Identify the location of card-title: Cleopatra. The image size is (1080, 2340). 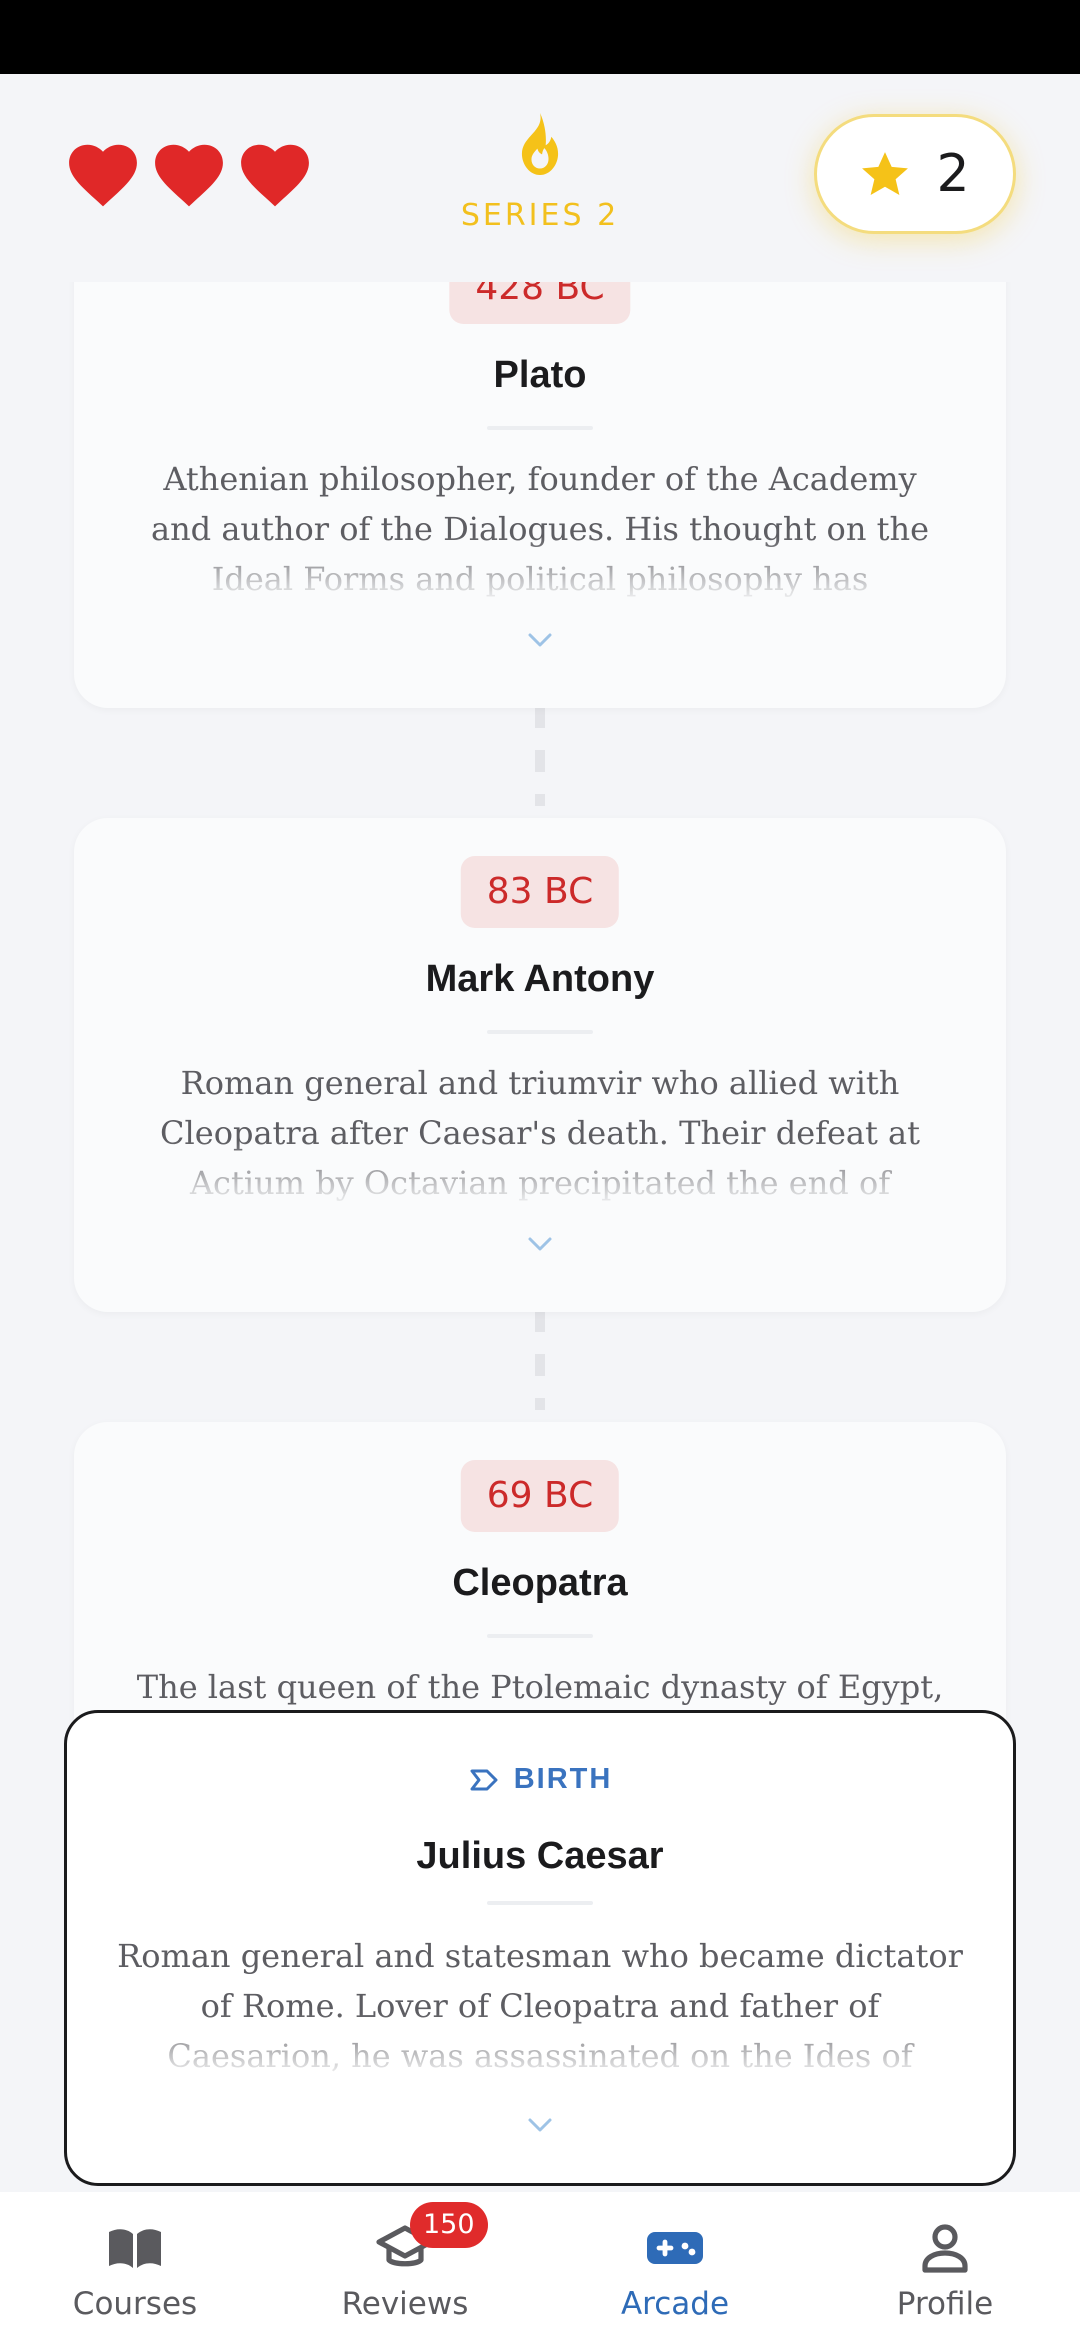
(540, 1583).